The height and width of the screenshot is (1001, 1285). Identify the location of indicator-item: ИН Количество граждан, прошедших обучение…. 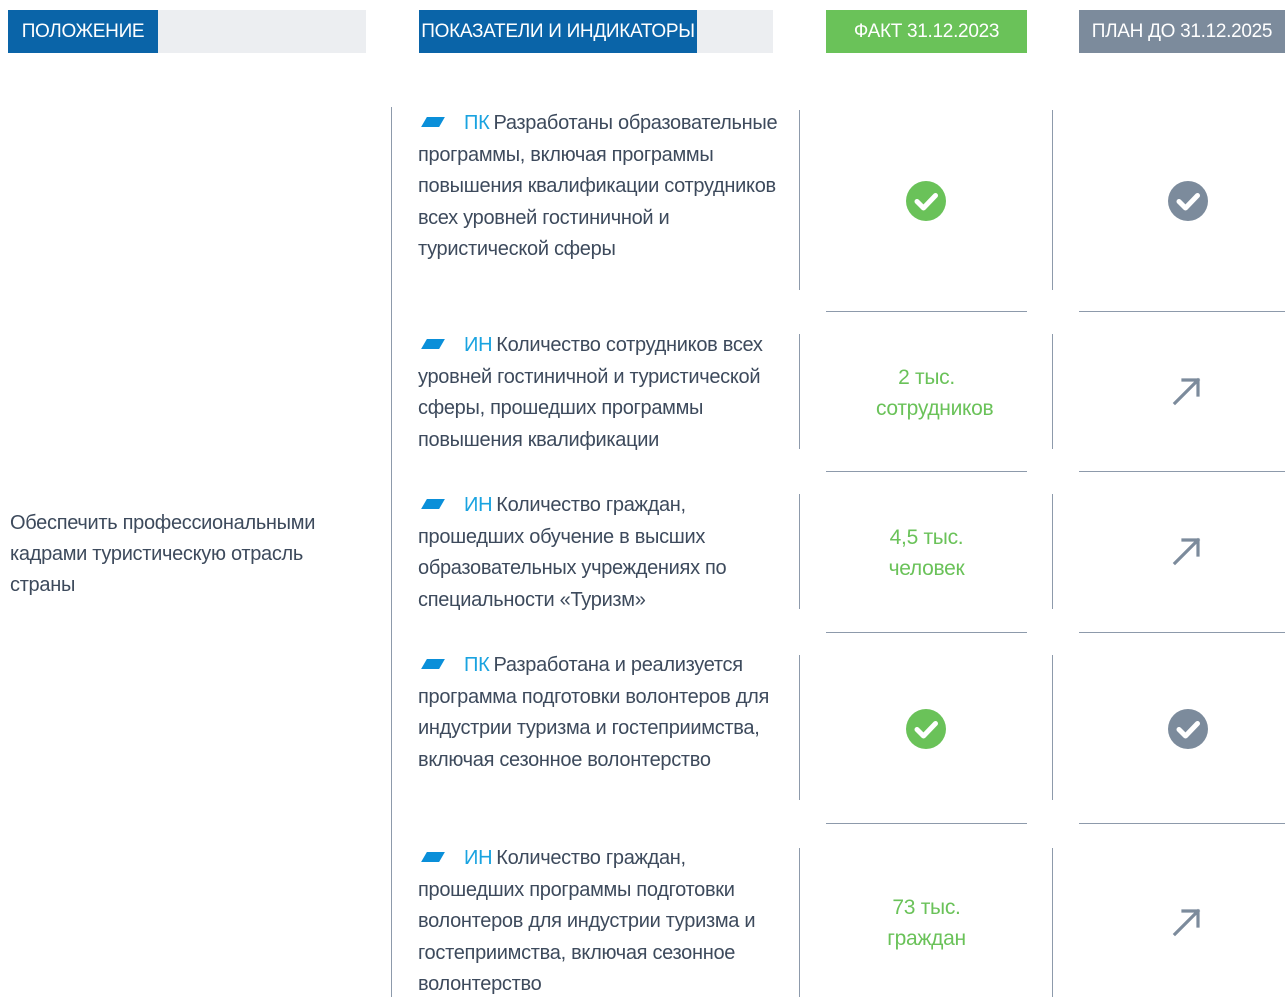
(600, 553).